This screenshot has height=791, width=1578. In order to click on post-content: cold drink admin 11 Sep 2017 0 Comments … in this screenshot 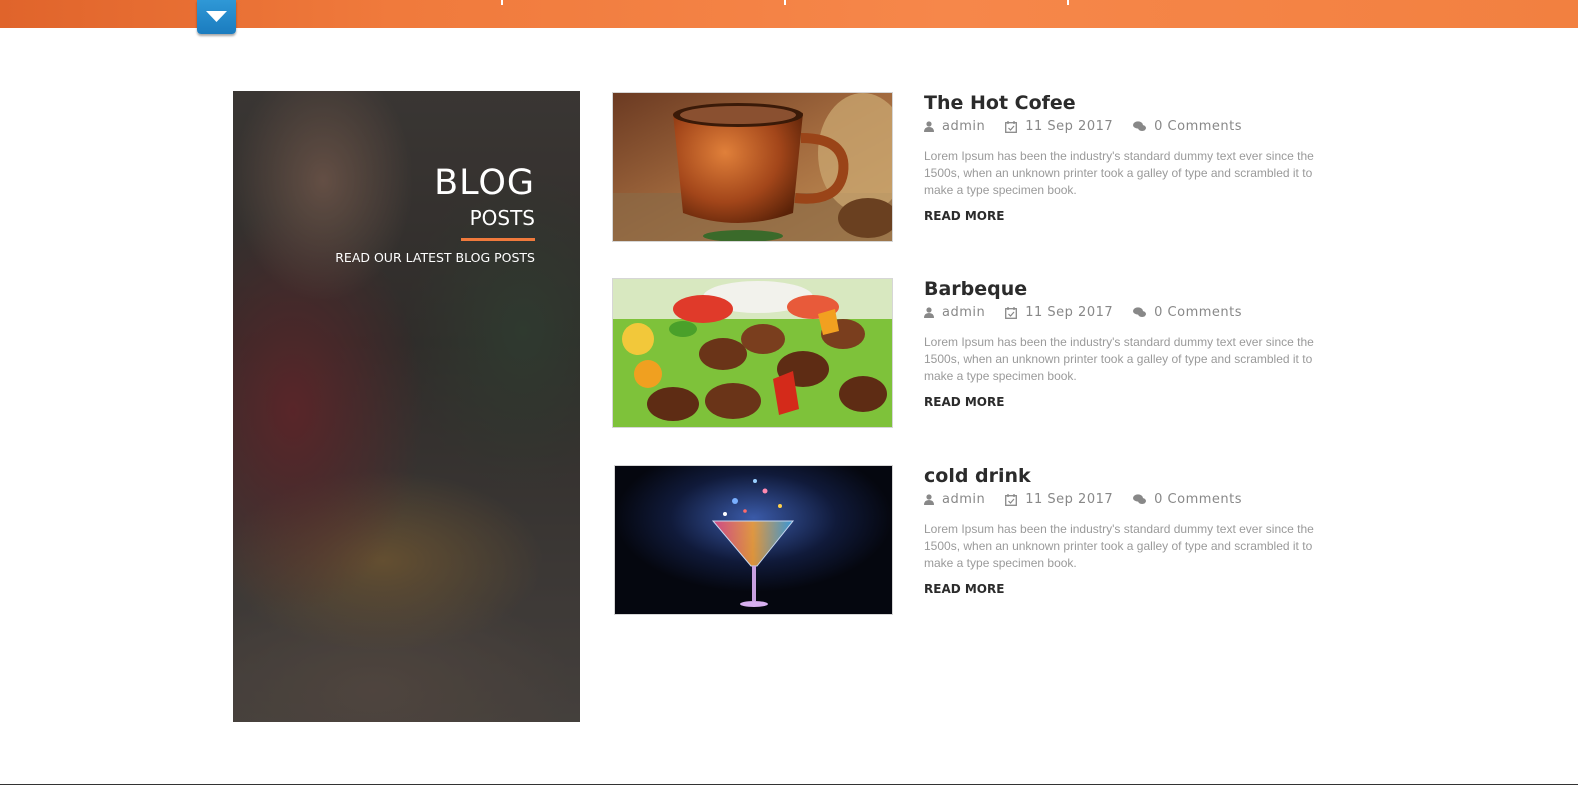, I will do `click(1134, 531)`.